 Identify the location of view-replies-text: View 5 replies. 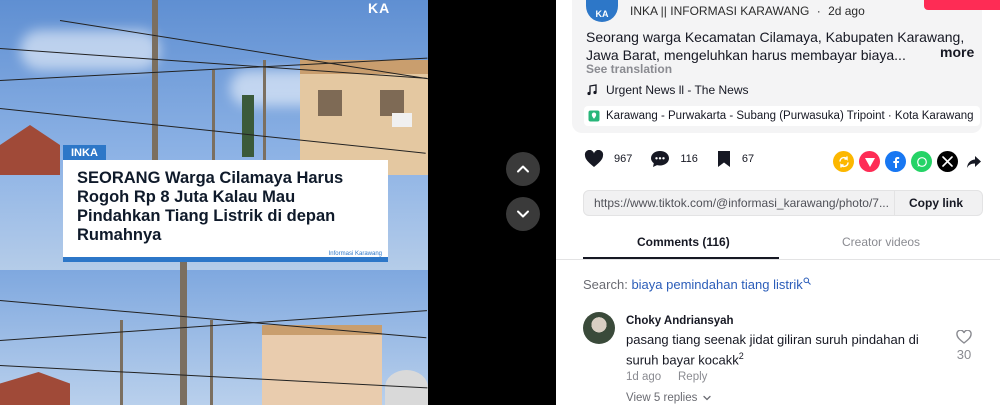
(662, 398).